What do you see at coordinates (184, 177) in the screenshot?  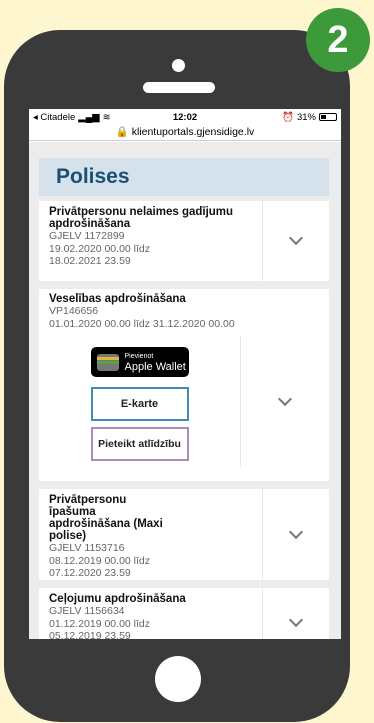 I see `page-title-bar: Polises` at bounding box center [184, 177].